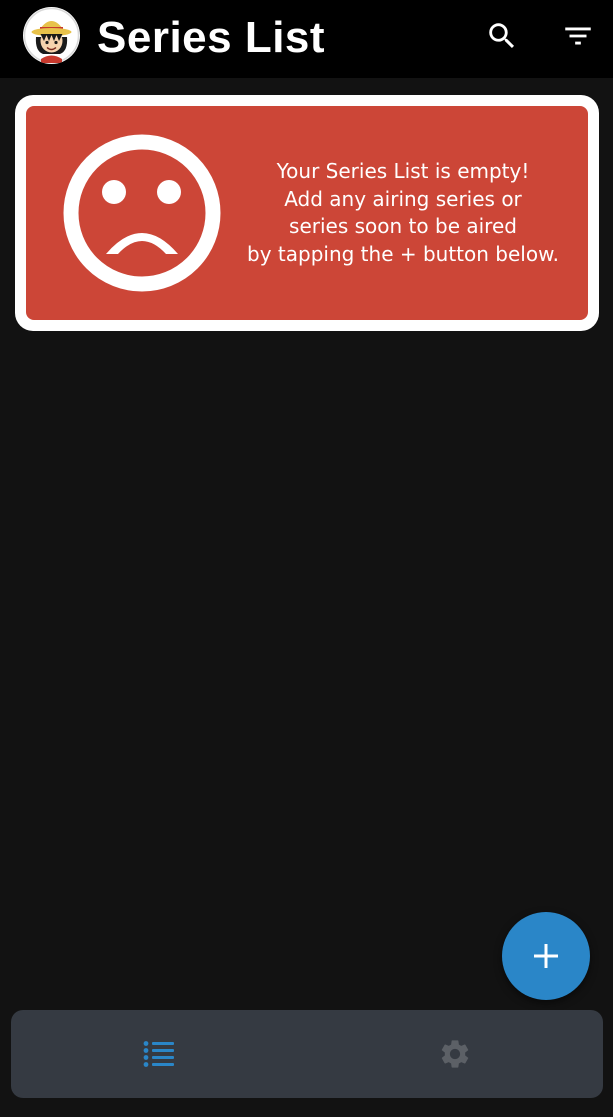 The image size is (613, 1117). I want to click on settings-icon, so click(455, 1054).